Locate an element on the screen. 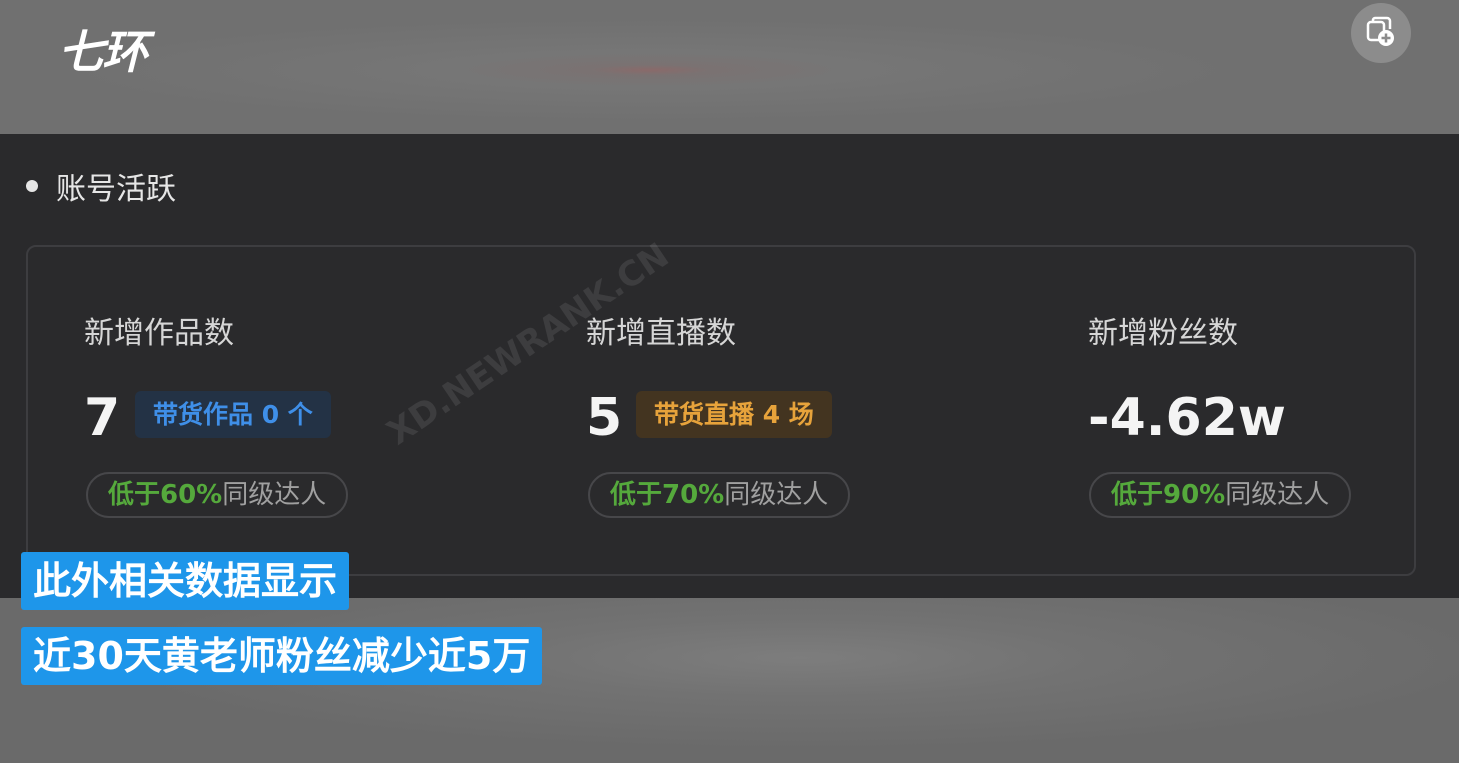 Image resolution: width=1459 pixels, height=763 pixels. peer-compare-pill-lives: 低于70%同级达人 is located at coordinates (719, 495).